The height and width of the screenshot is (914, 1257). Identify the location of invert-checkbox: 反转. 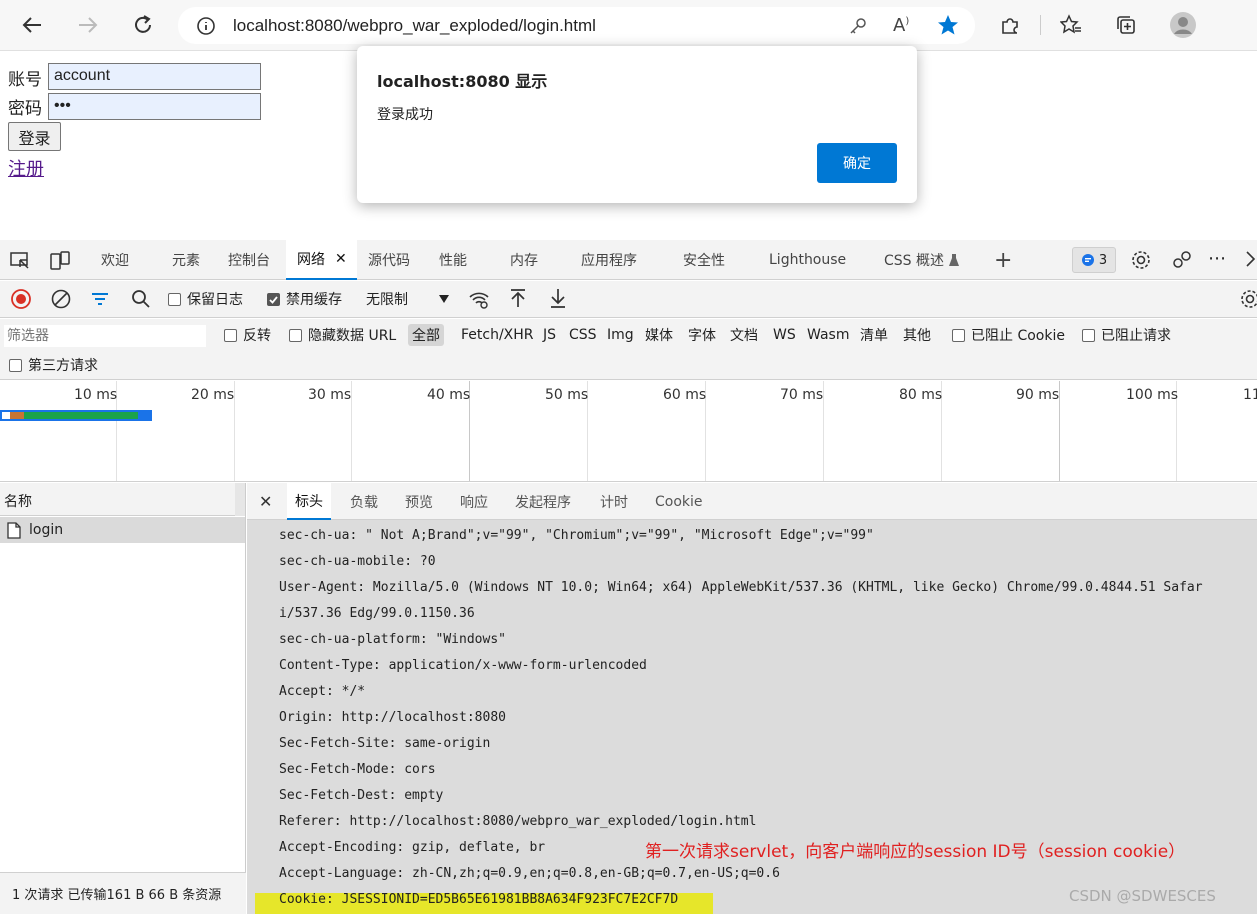
(247, 335).